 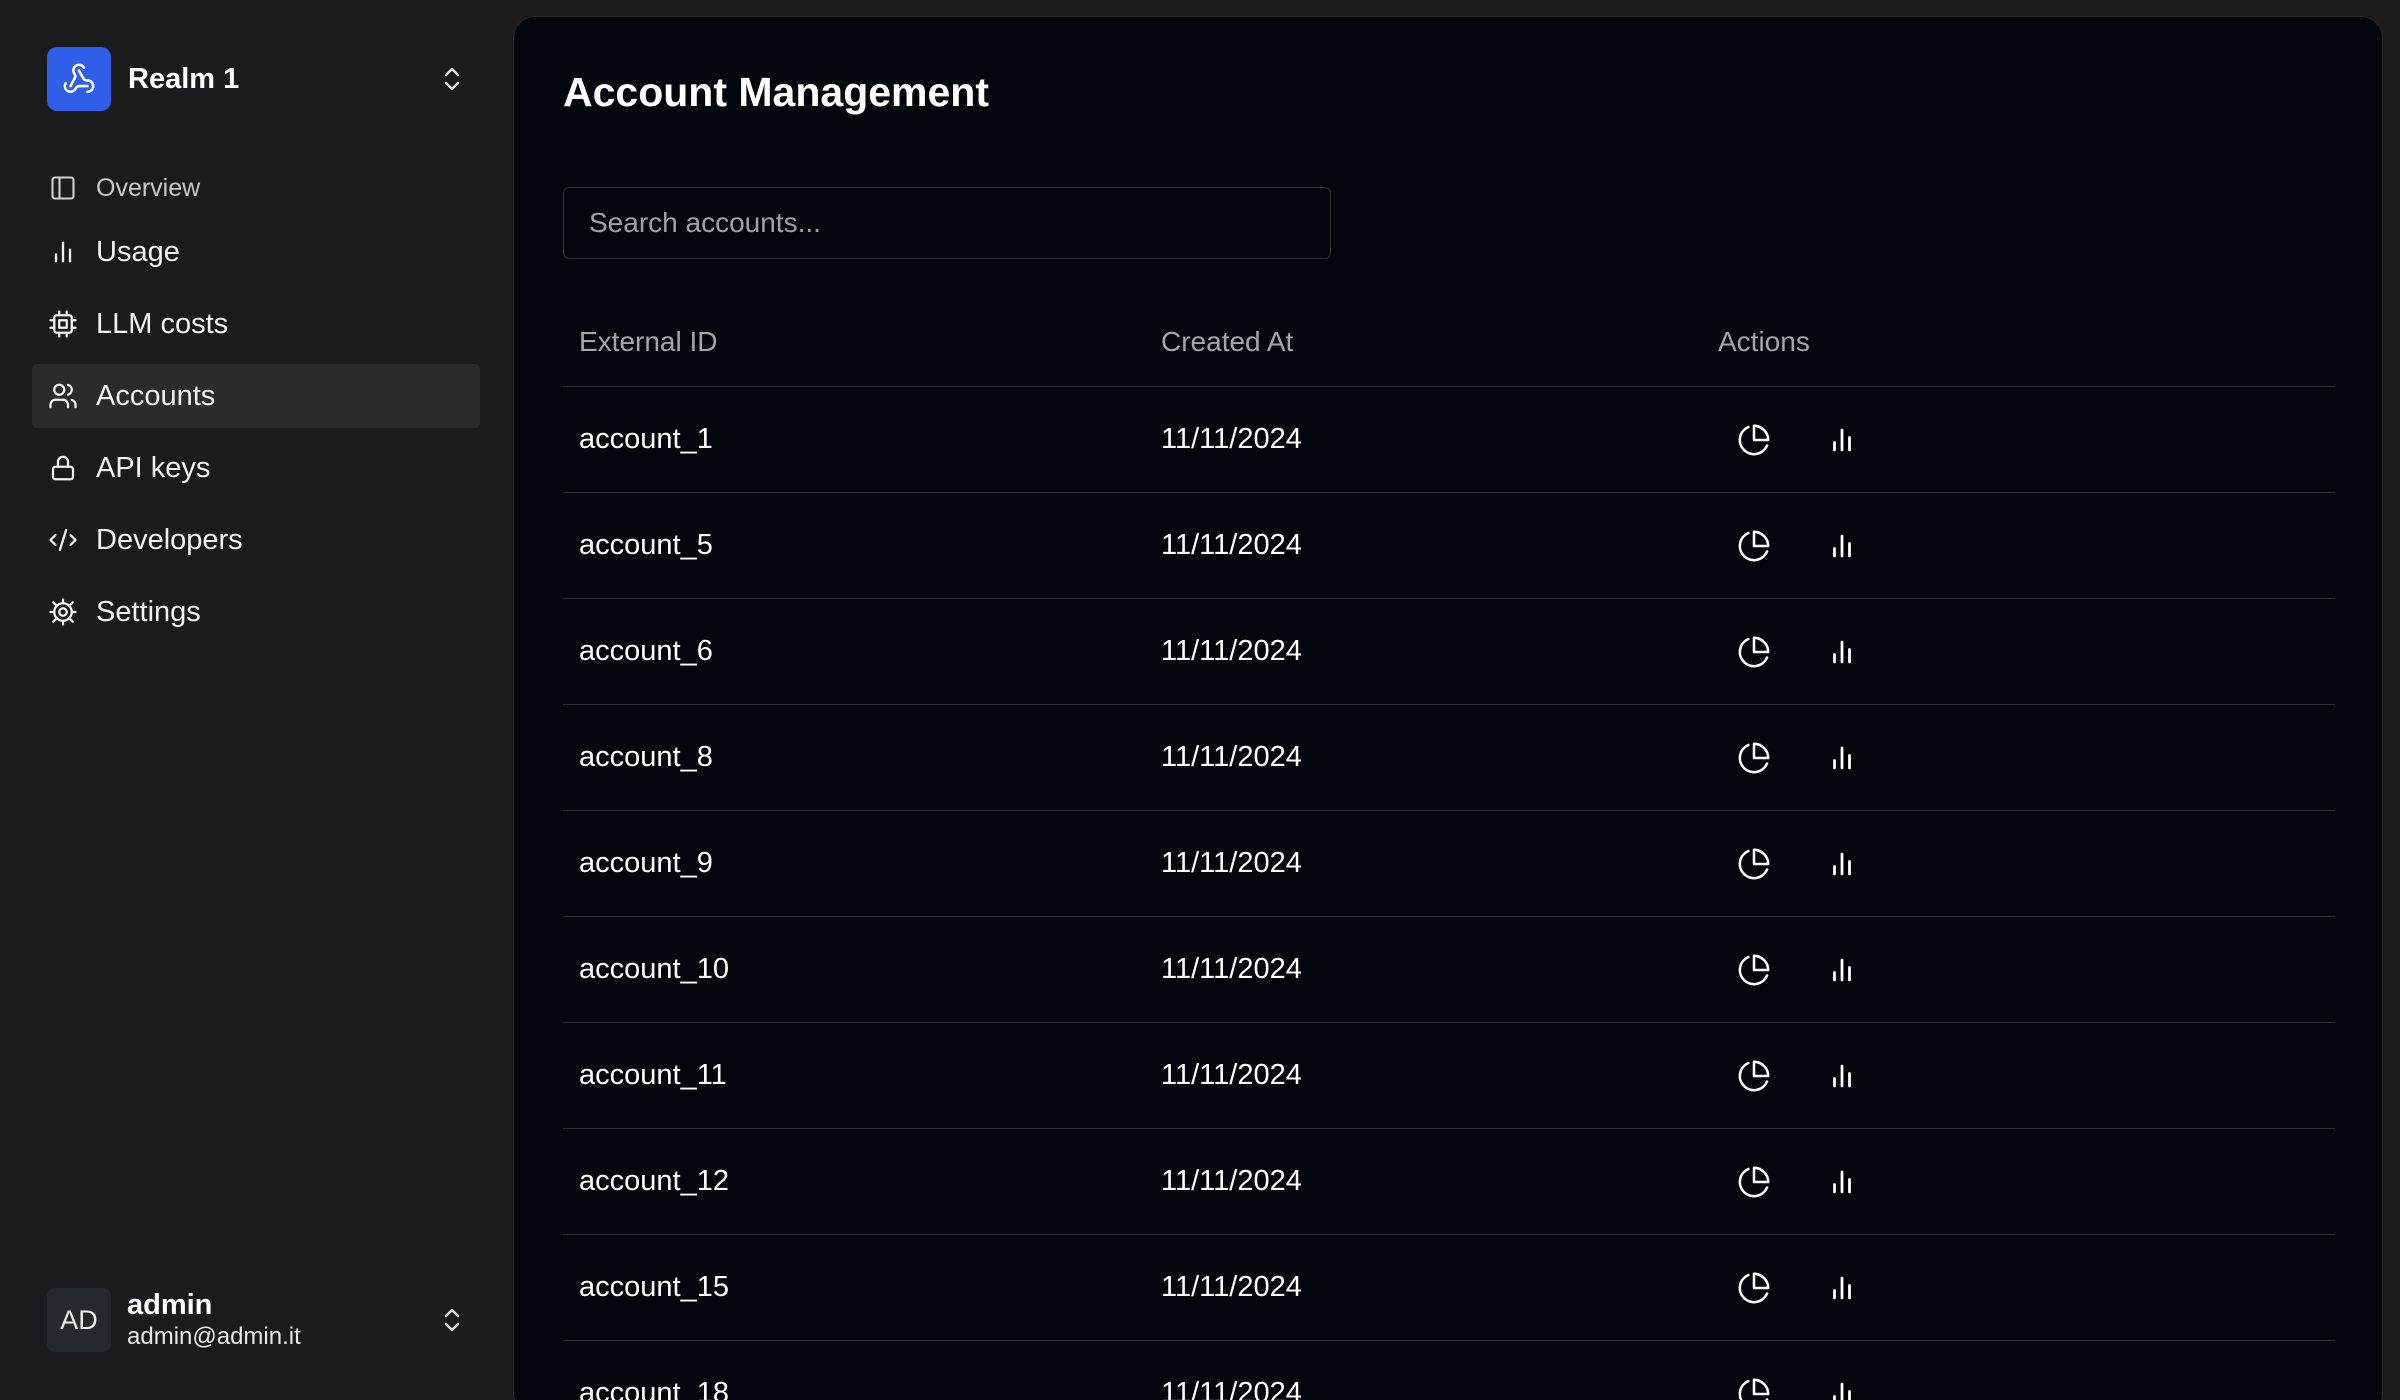 What do you see at coordinates (653, 1075) in the screenshot?
I see `external-id-cell: account_11` at bounding box center [653, 1075].